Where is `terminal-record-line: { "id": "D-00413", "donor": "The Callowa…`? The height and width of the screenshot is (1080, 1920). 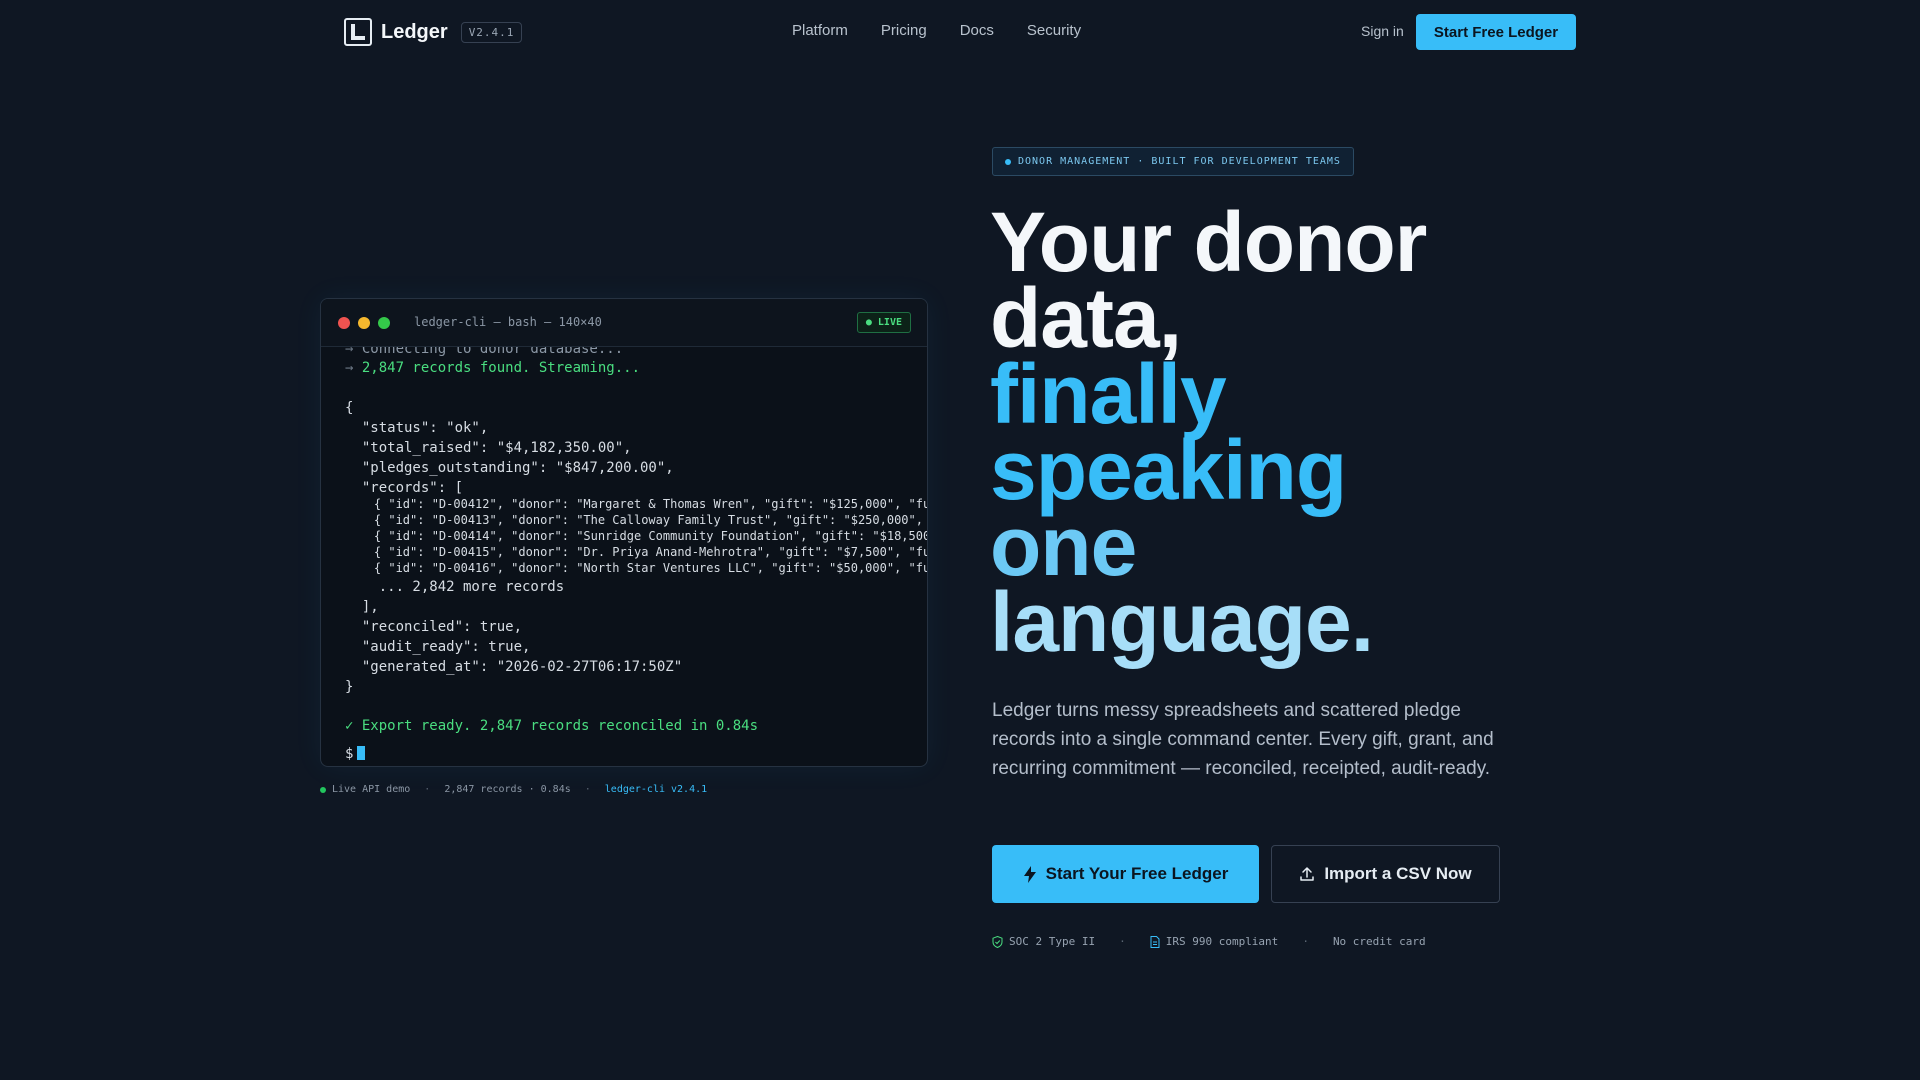
terminal-record-line: { "id": "D-00413", "donor": "The Callowa… is located at coordinates (636, 520).